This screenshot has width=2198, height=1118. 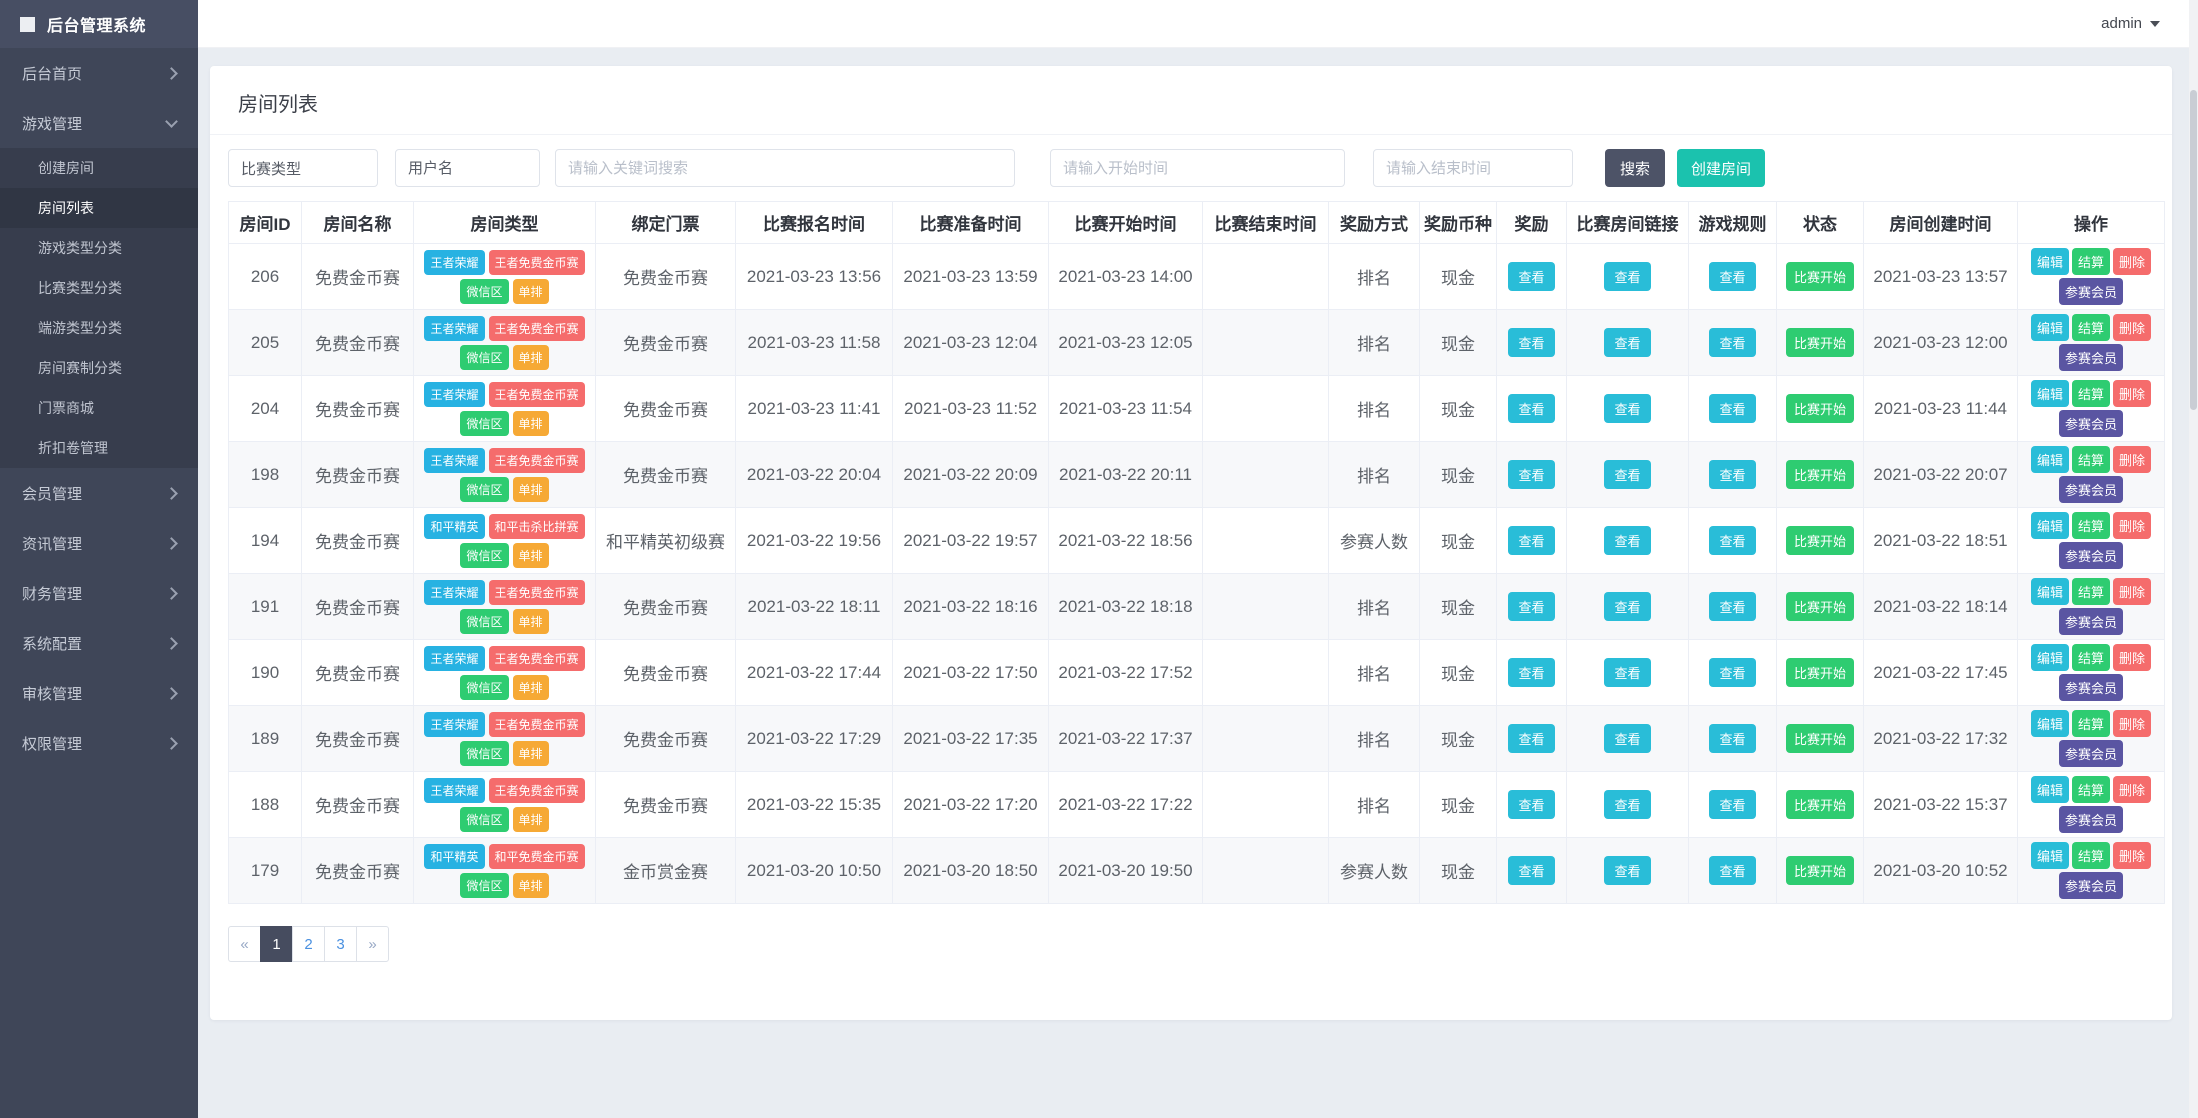 I want to click on sidebar-item-member-management: 会员管理, so click(x=99, y=493).